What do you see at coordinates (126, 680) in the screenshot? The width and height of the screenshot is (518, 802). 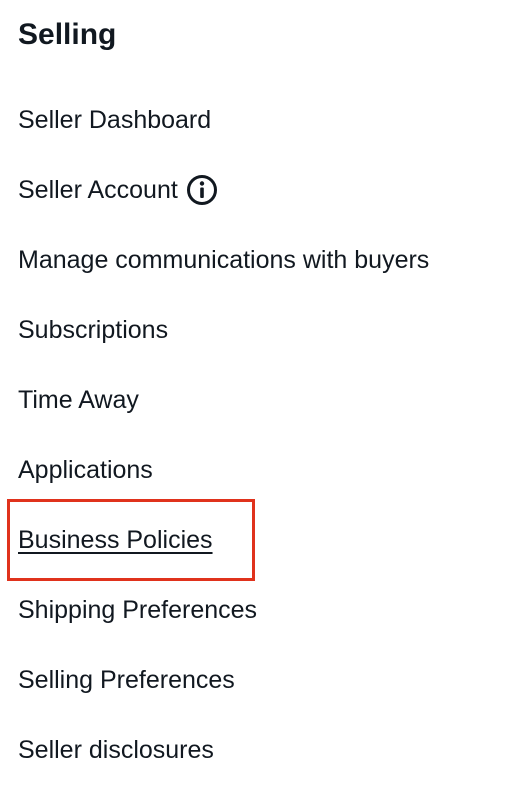 I see `selling-preferences-link: Selling Preferences` at bounding box center [126, 680].